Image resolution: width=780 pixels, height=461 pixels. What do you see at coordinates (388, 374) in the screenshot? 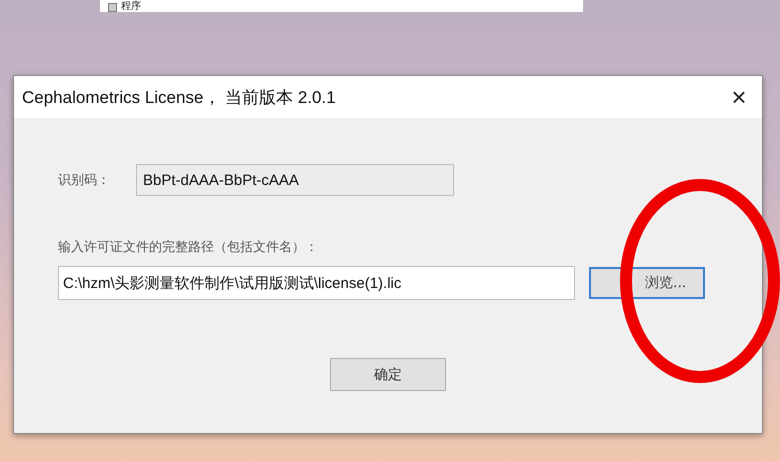
I see `ok-button: 确定` at bounding box center [388, 374].